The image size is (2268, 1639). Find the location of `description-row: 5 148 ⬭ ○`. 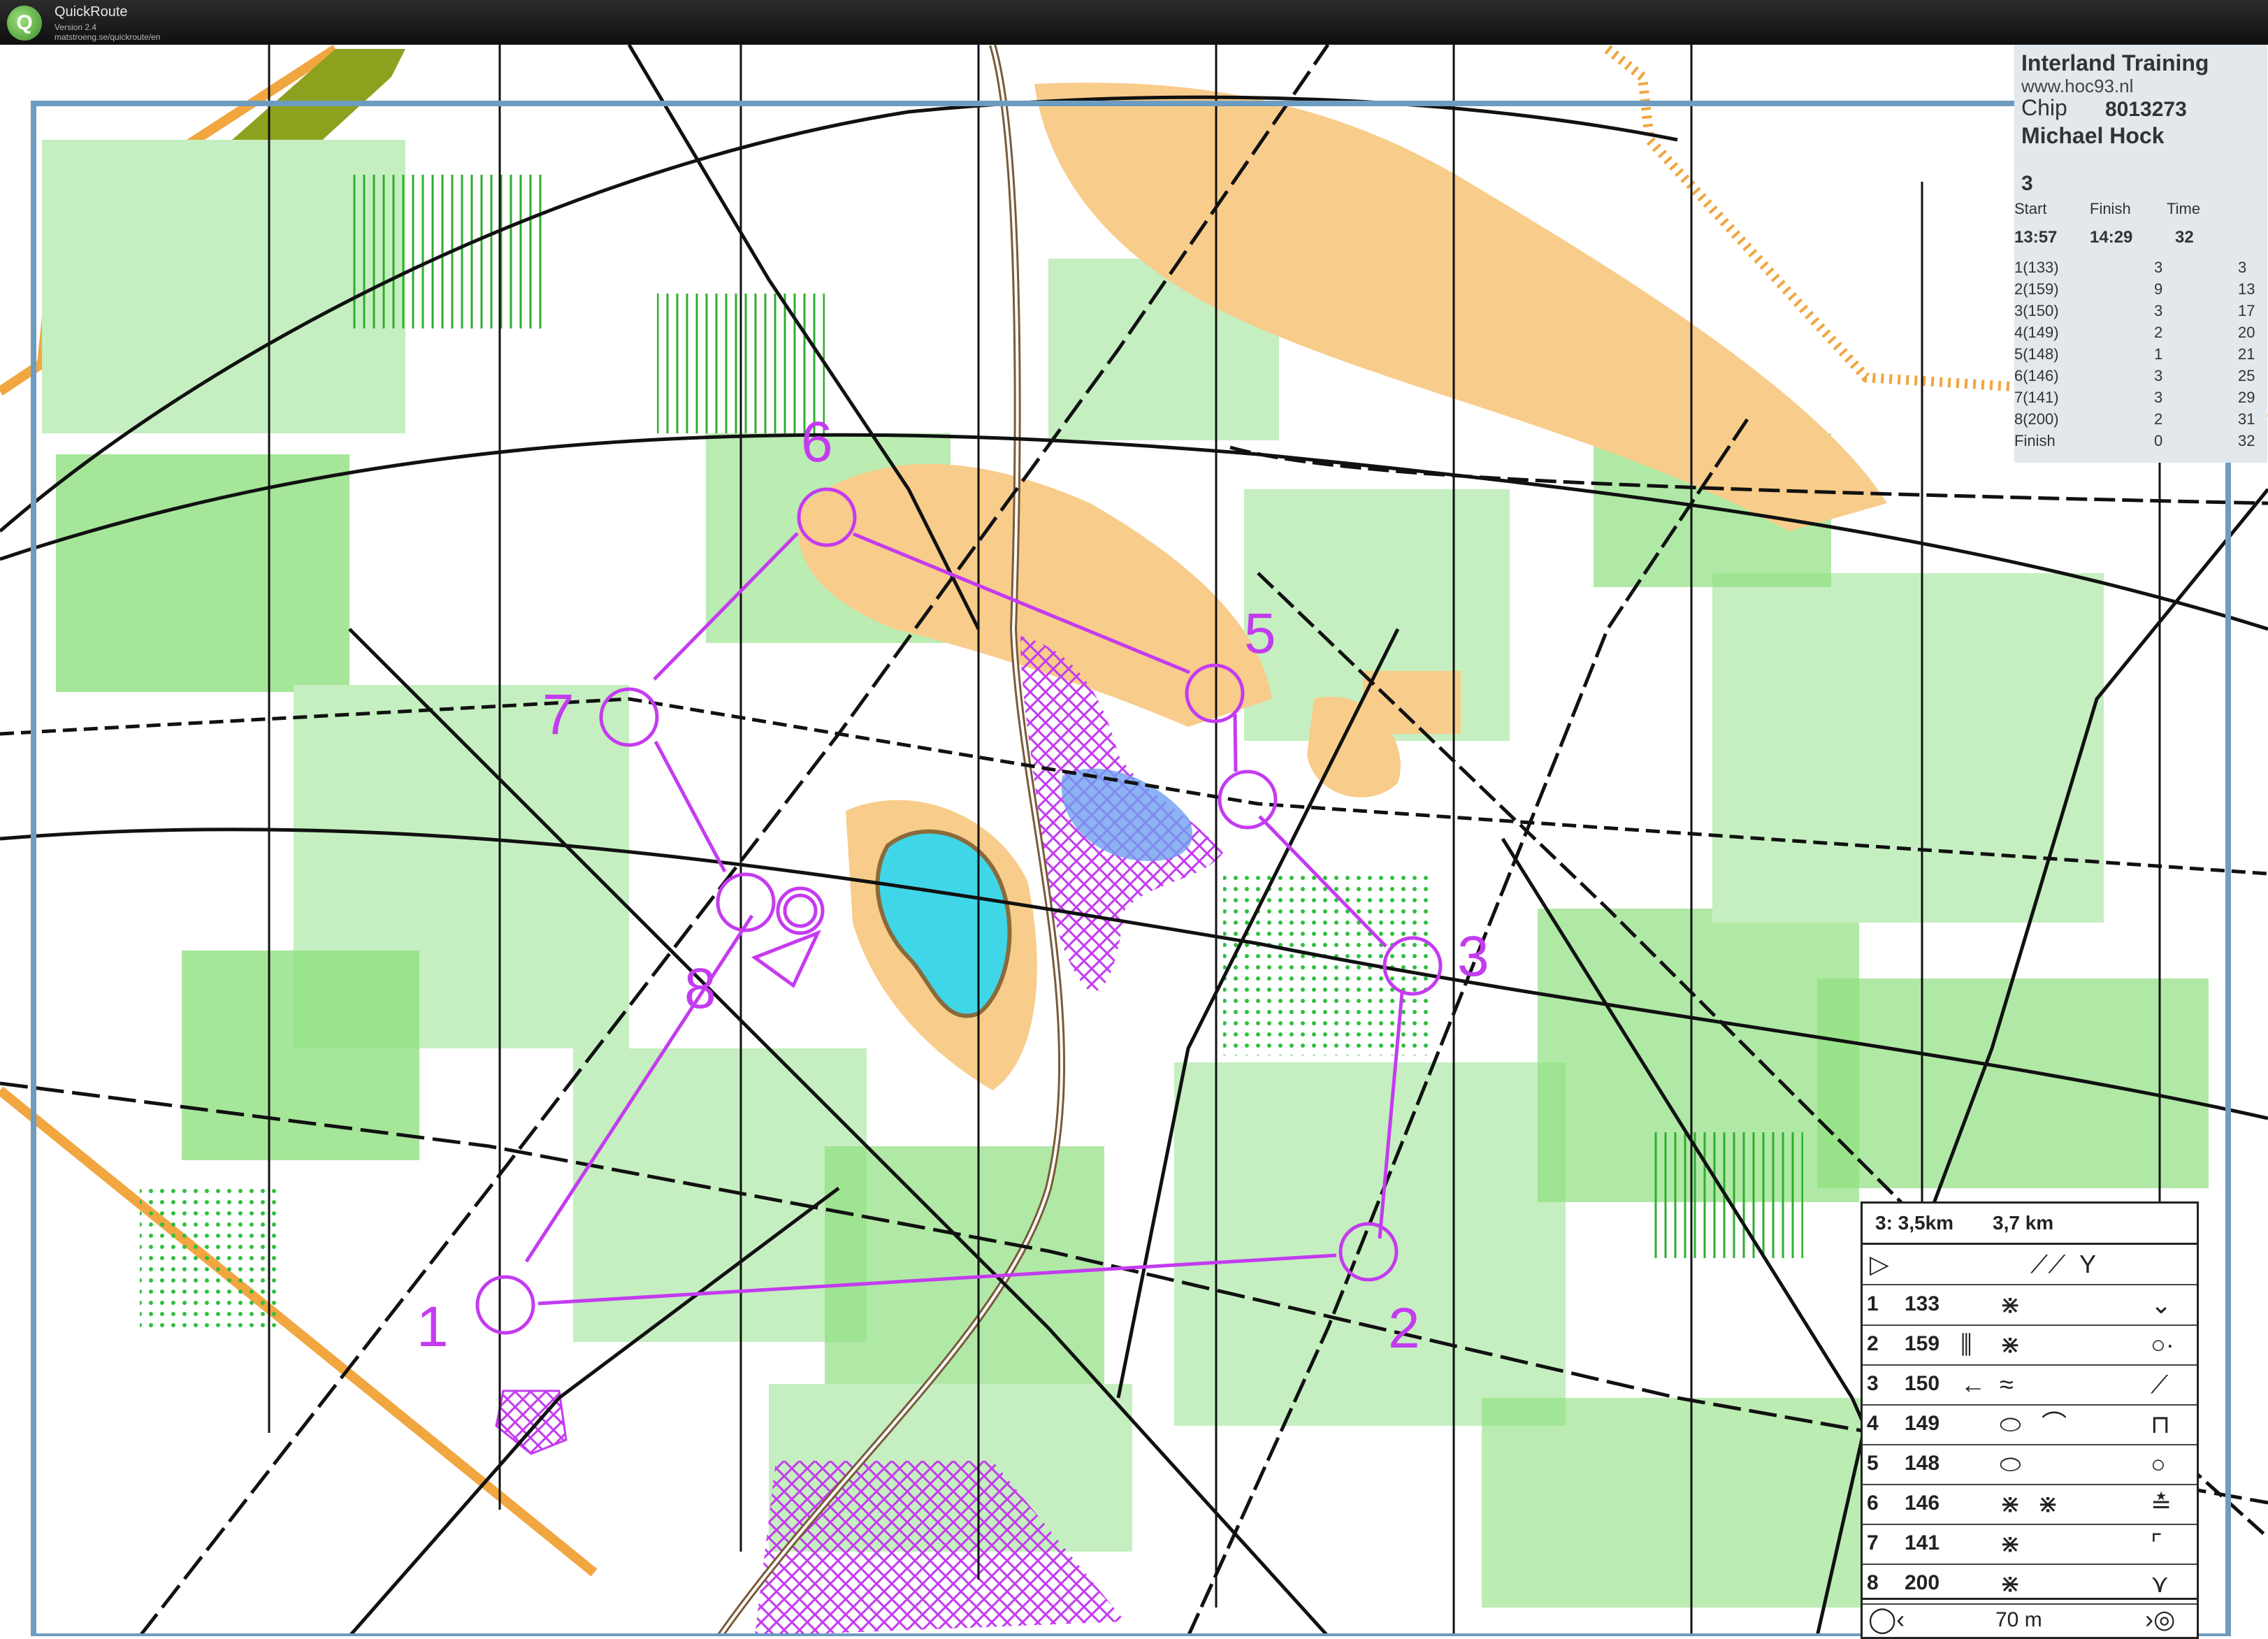

description-row: 5 148 ⬭ ○ is located at coordinates (2030, 1465).